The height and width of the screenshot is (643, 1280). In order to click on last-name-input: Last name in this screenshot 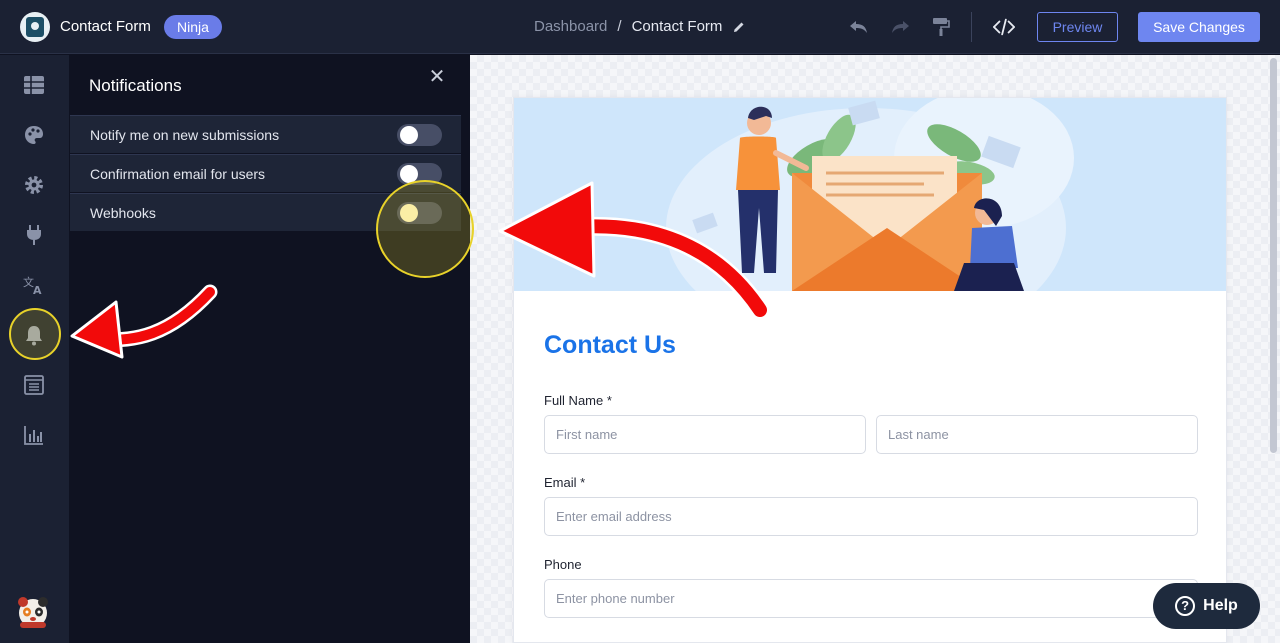, I will do `click(1037, 434)`.